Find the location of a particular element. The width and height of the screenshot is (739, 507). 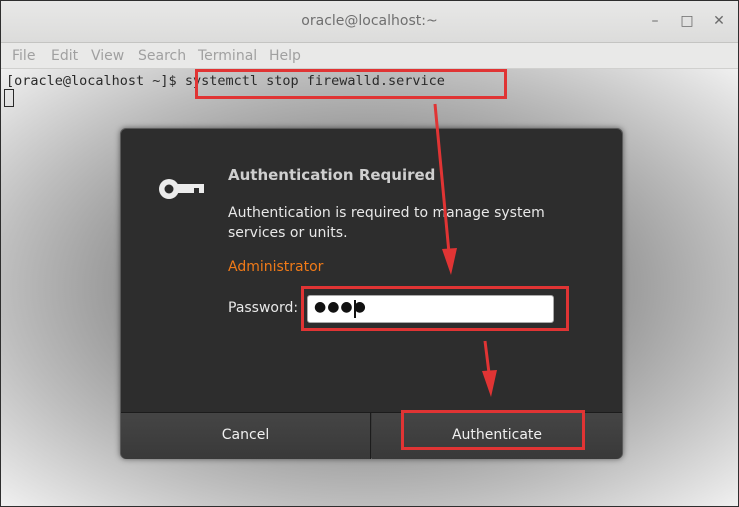

arrow-to-authenticate is located at coordinates (489, 368).